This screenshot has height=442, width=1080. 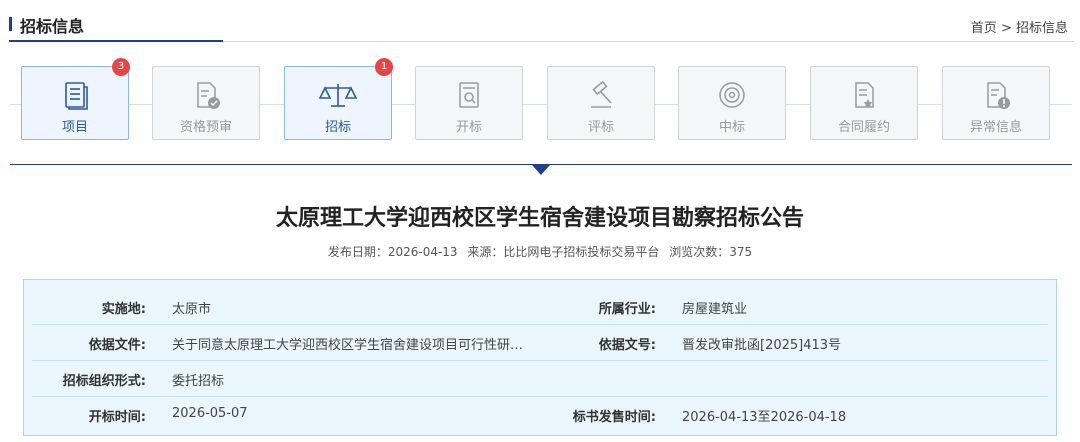 What do you see at coordinates (338, 95) in the screenshot?
I see `scale-icon` at bounding box center [338, 95].